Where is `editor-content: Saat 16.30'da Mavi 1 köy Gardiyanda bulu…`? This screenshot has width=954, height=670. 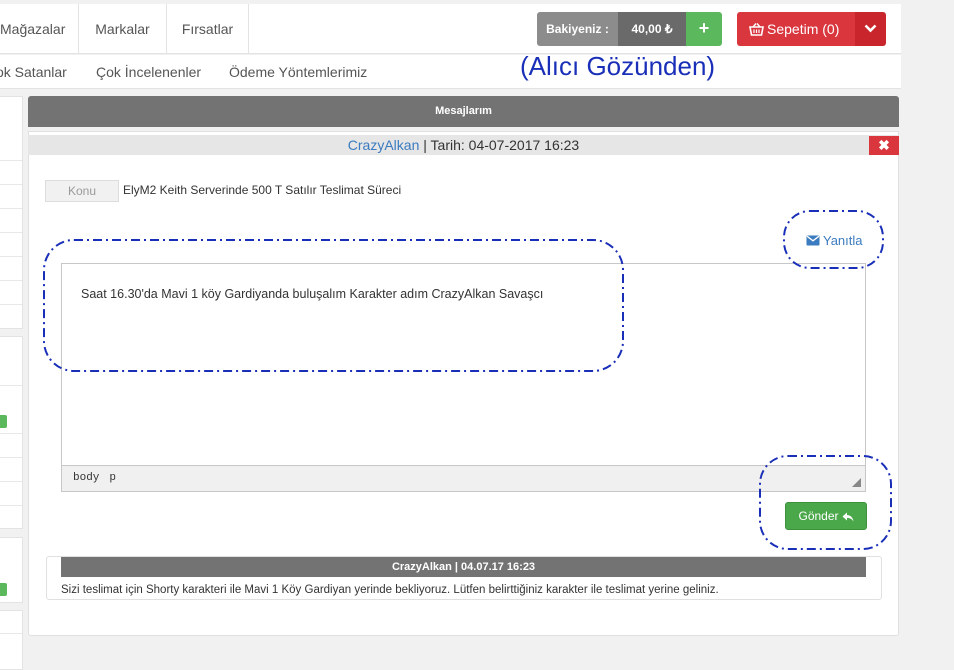 editor-content: Saat 16.30'da Mavi 1 köy Gardiyanda bulu… is located at coordinates (312, 294).